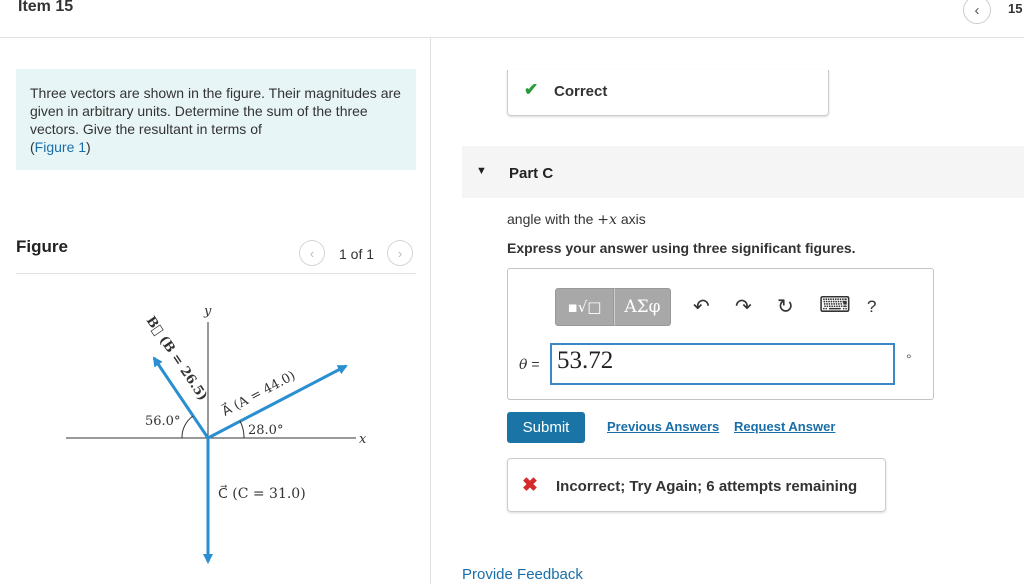 The image size is (1024, 584). I want to click on angle-arc-a, so click(242, 429).